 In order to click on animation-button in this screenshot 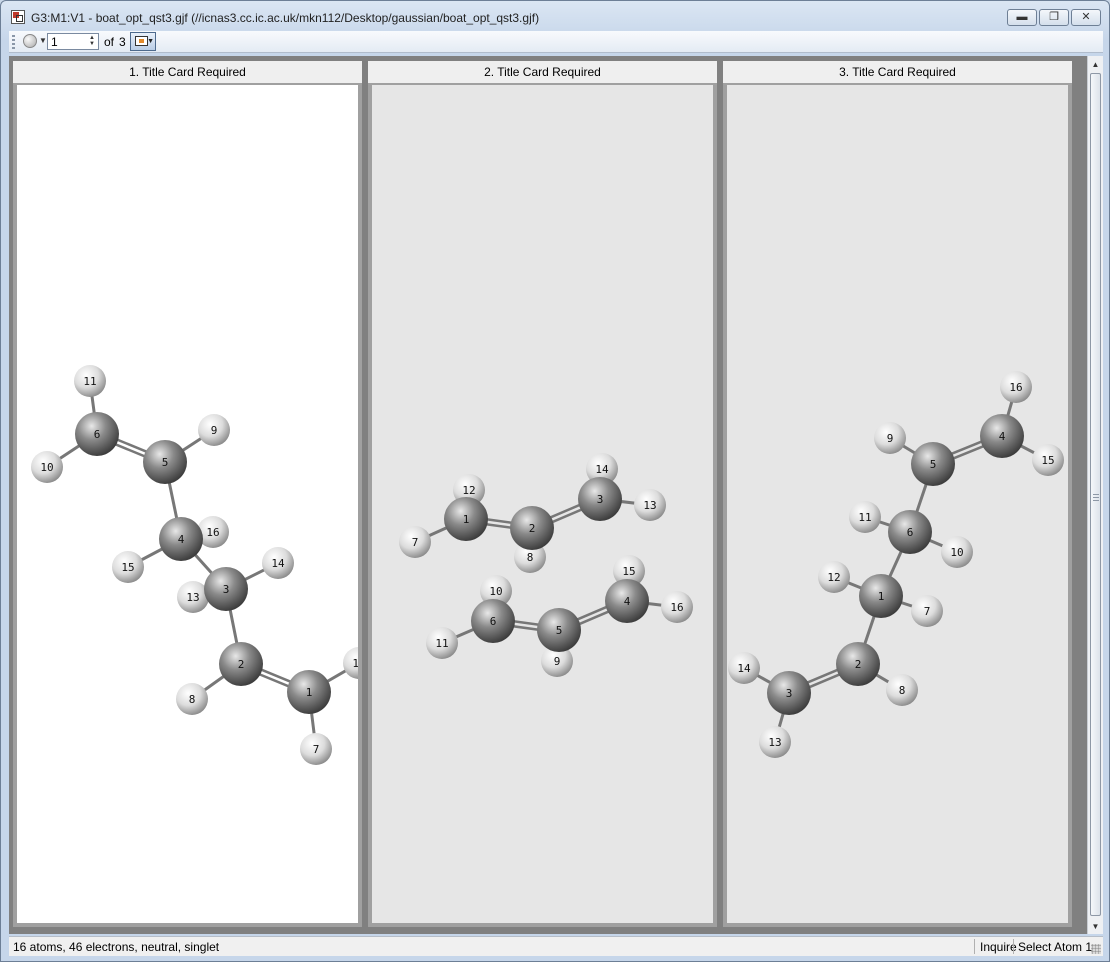, I will do `click(30, 41)`.